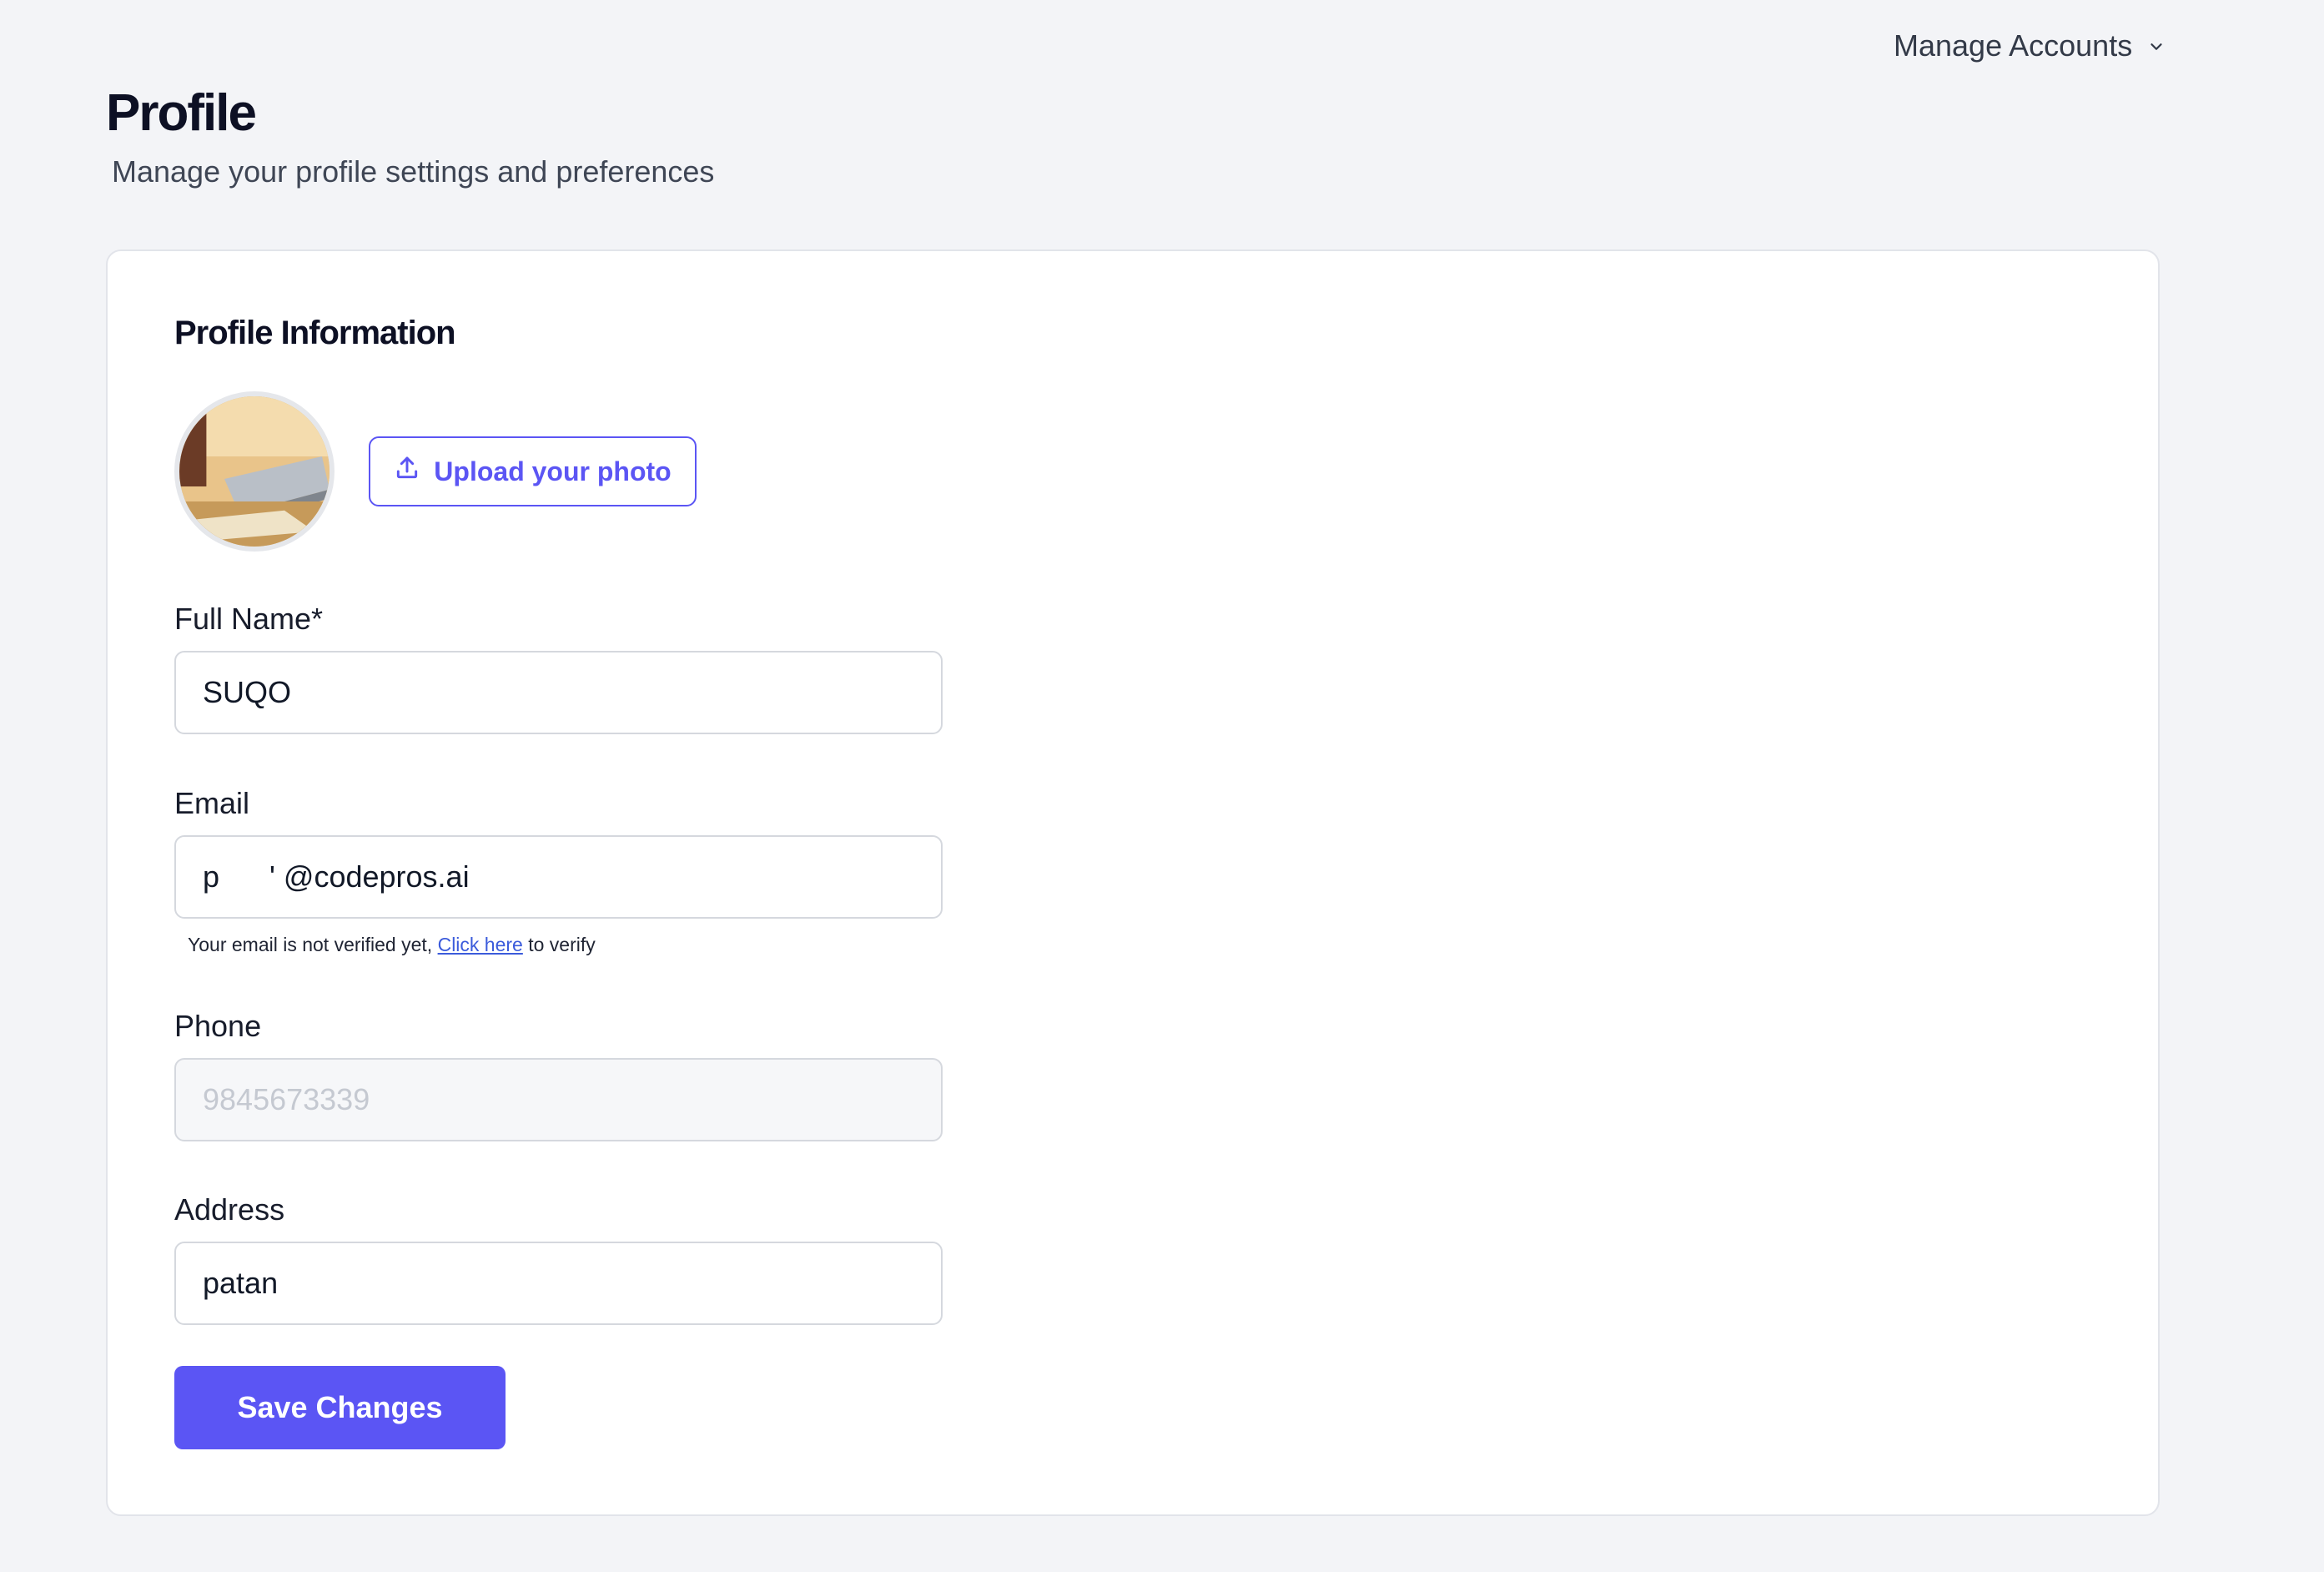  Describe the element at coordinates (218, 1026) in the screenshot. I see `phone-label: Phone` at that location.